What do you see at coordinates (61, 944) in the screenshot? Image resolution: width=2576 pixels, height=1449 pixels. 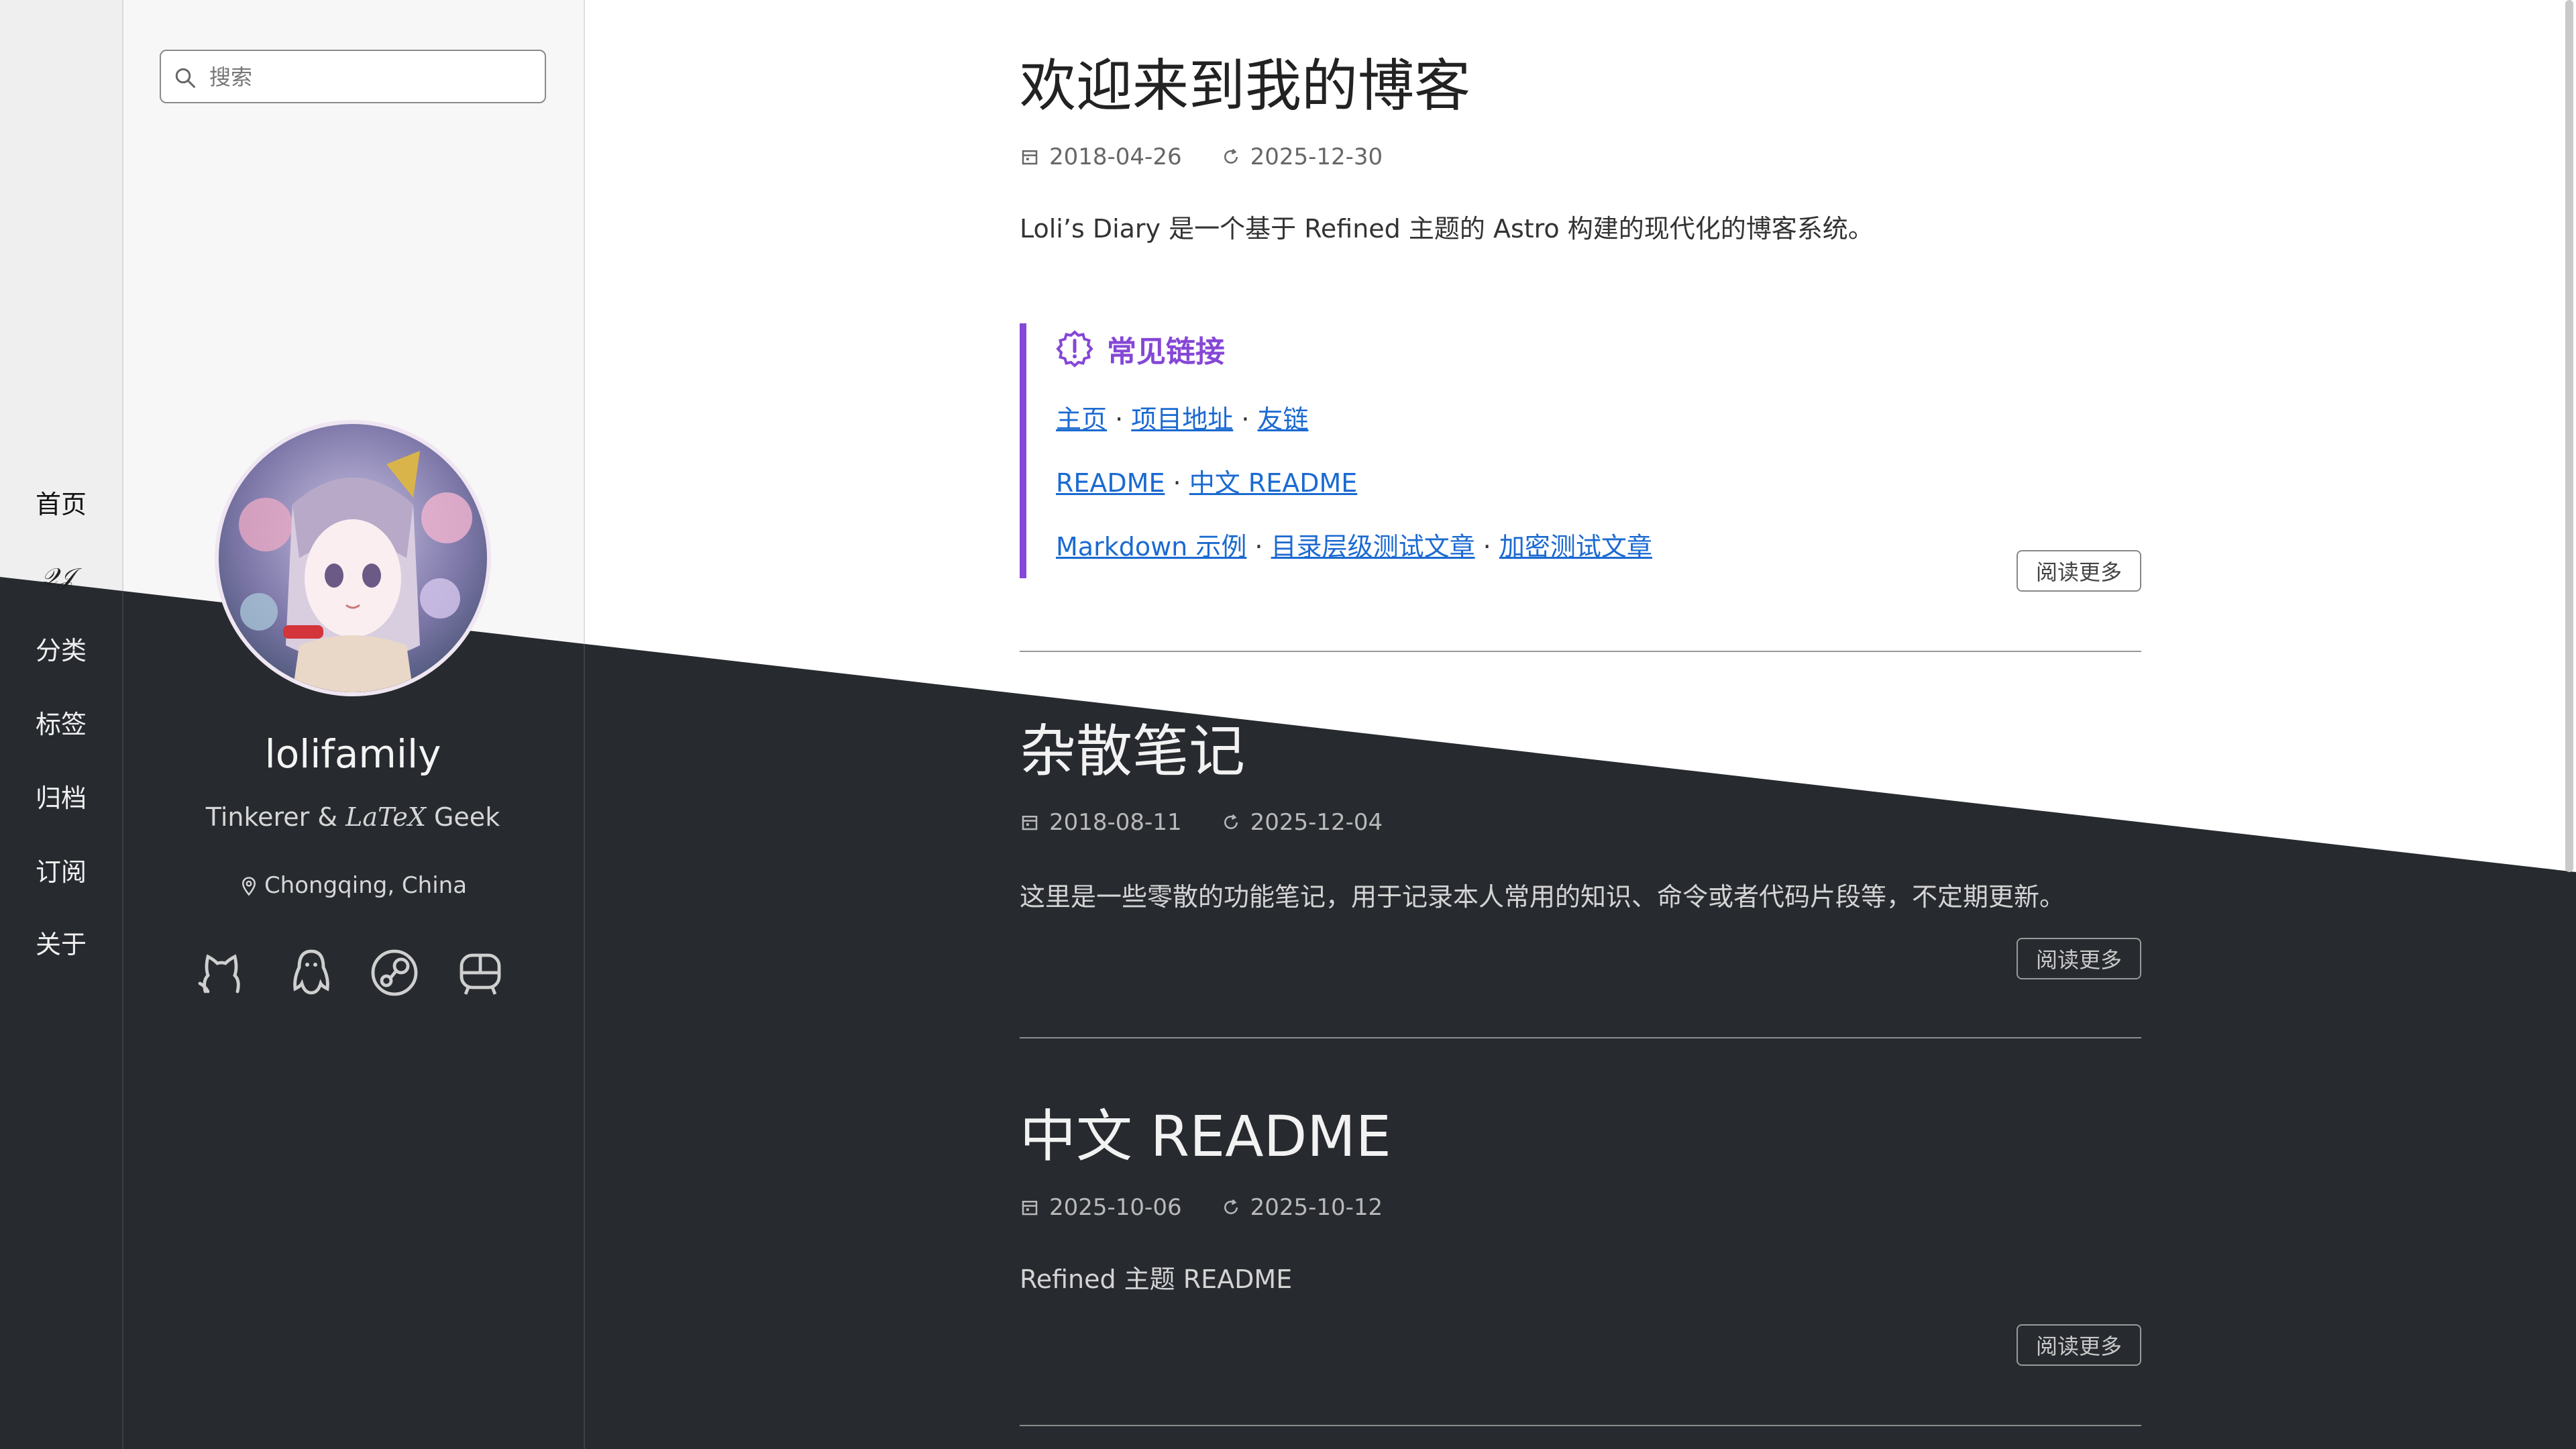 I see `nav-item-about: 关于` at bounding box center [61, 944].